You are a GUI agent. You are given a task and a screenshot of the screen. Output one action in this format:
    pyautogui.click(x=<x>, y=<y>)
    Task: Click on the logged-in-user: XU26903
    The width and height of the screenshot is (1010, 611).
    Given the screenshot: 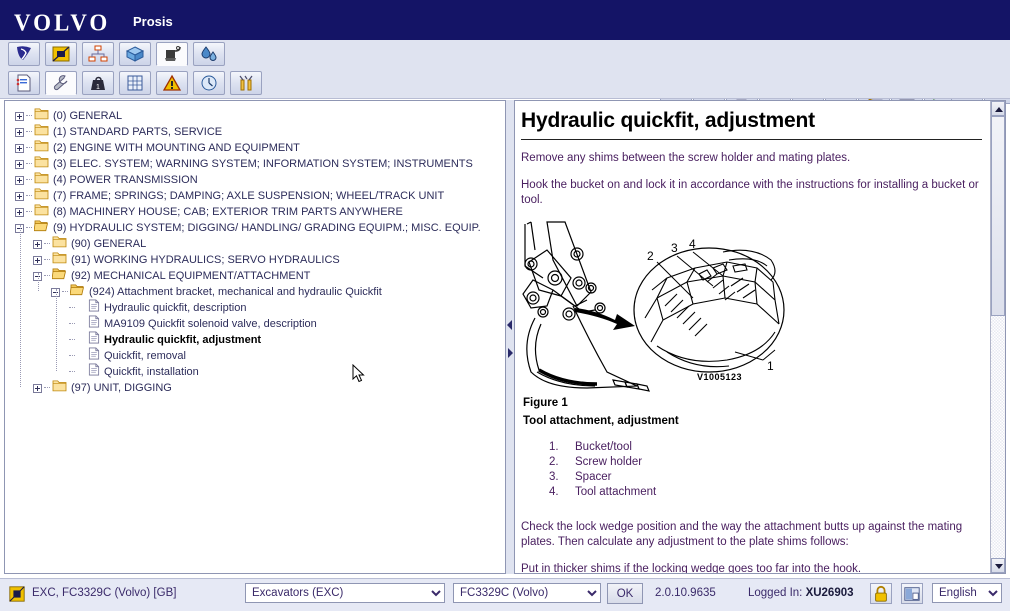 What is the action you would take?
    pyautogui.click(x=829, y=593)
    